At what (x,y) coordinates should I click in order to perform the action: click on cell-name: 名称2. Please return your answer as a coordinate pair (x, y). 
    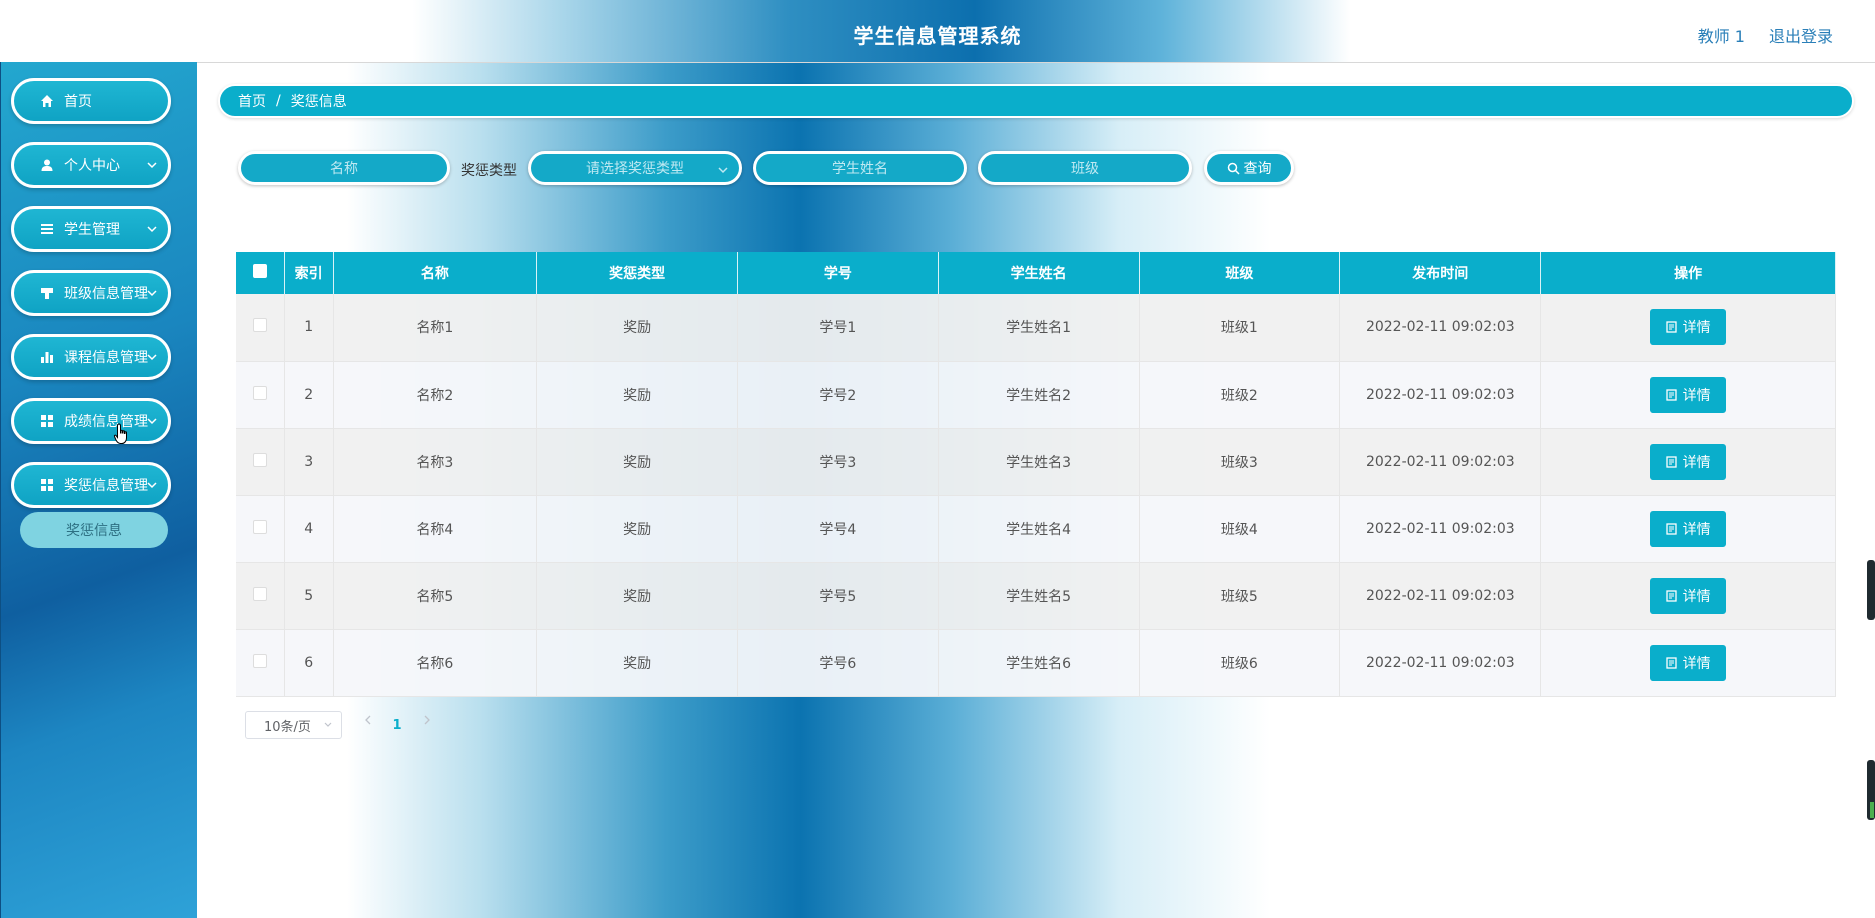
    Looking at the image, I should click on (435, 395).